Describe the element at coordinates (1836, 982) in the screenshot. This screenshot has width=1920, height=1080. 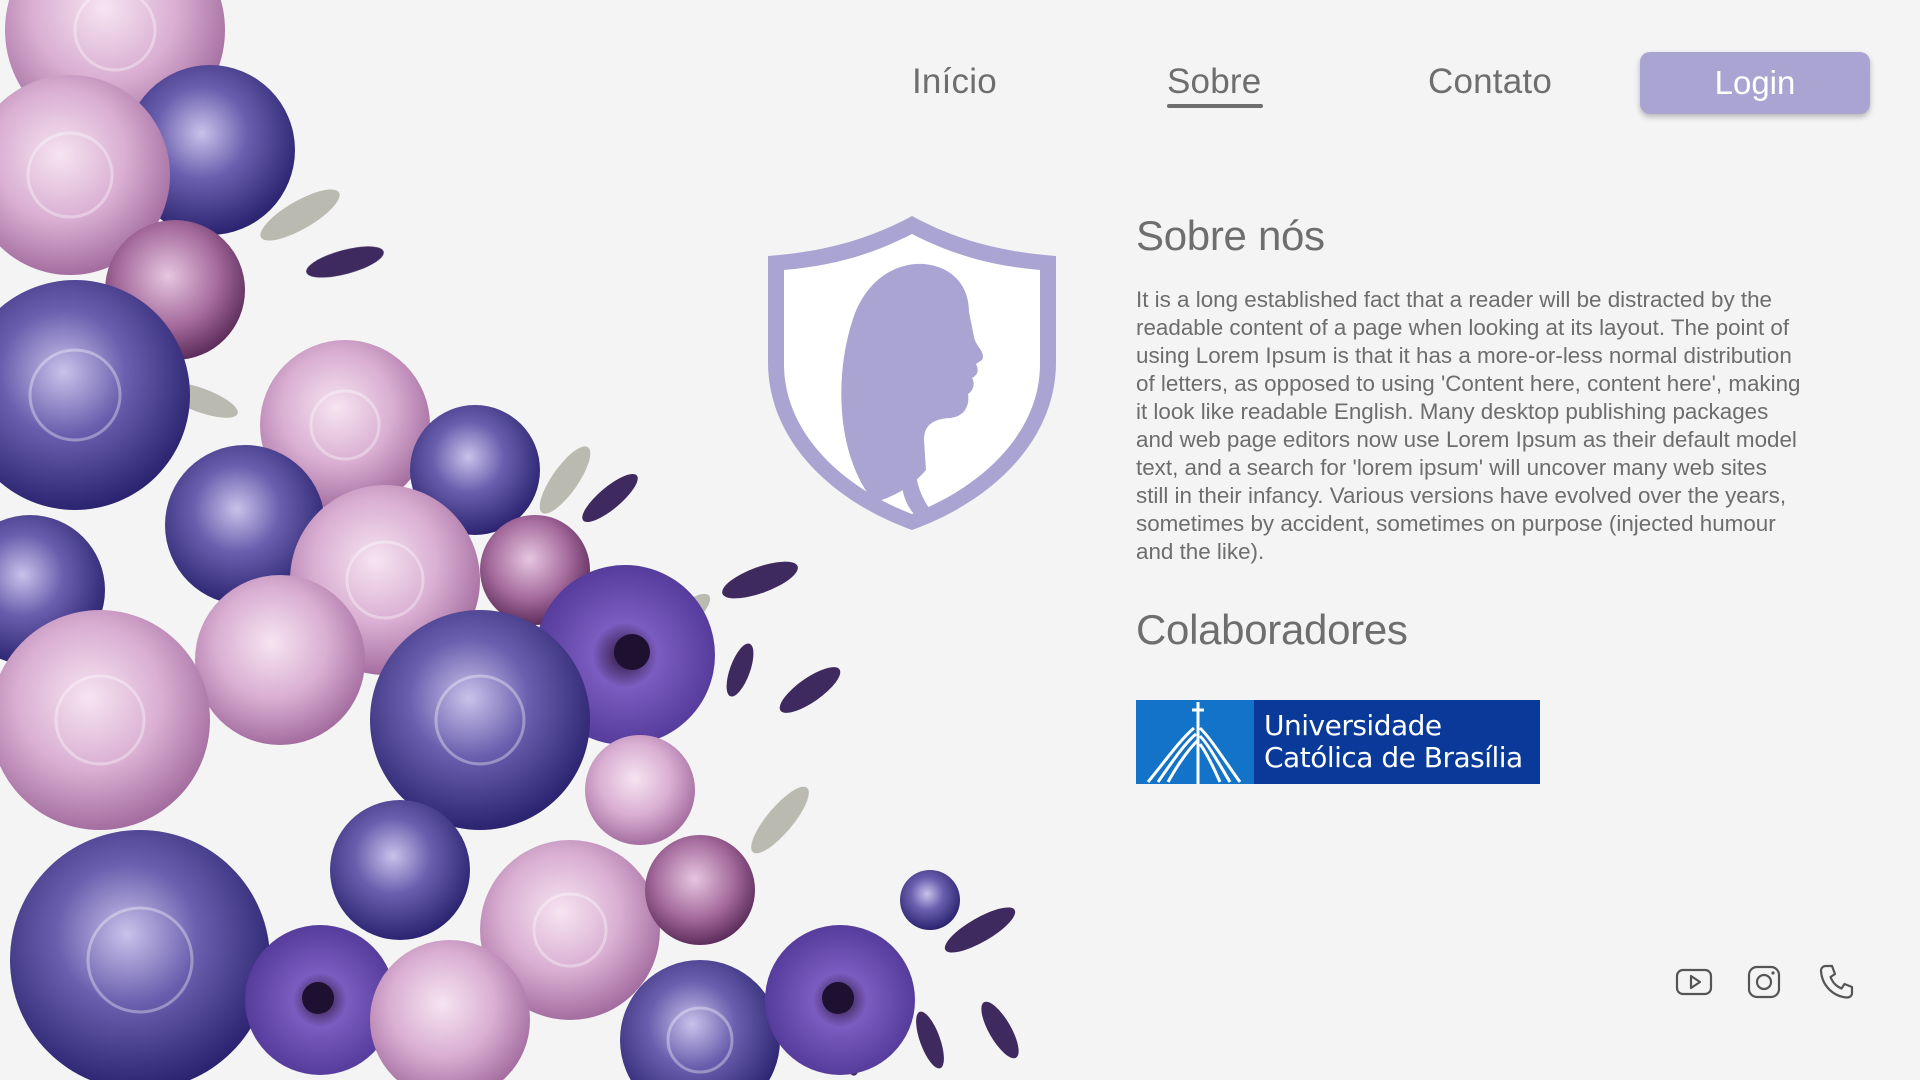
I see `phone-icon` at that location.